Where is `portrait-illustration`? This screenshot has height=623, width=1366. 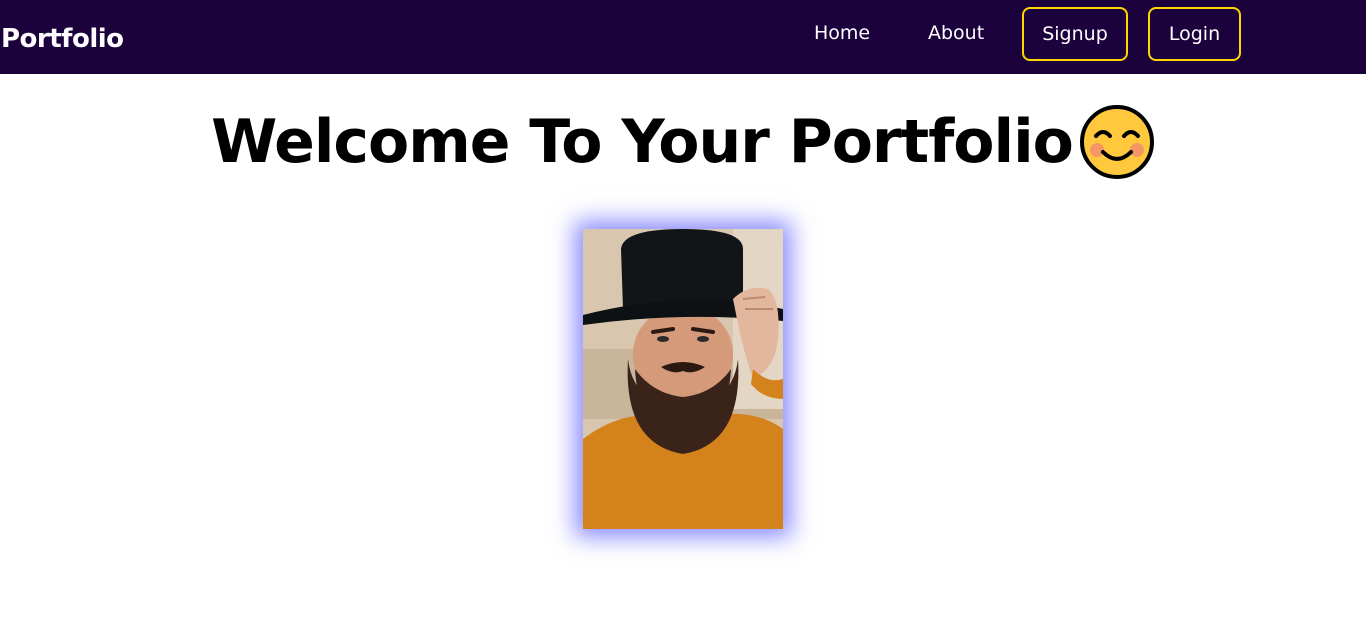 portrait-illustration is located at coordinates (683, 379).